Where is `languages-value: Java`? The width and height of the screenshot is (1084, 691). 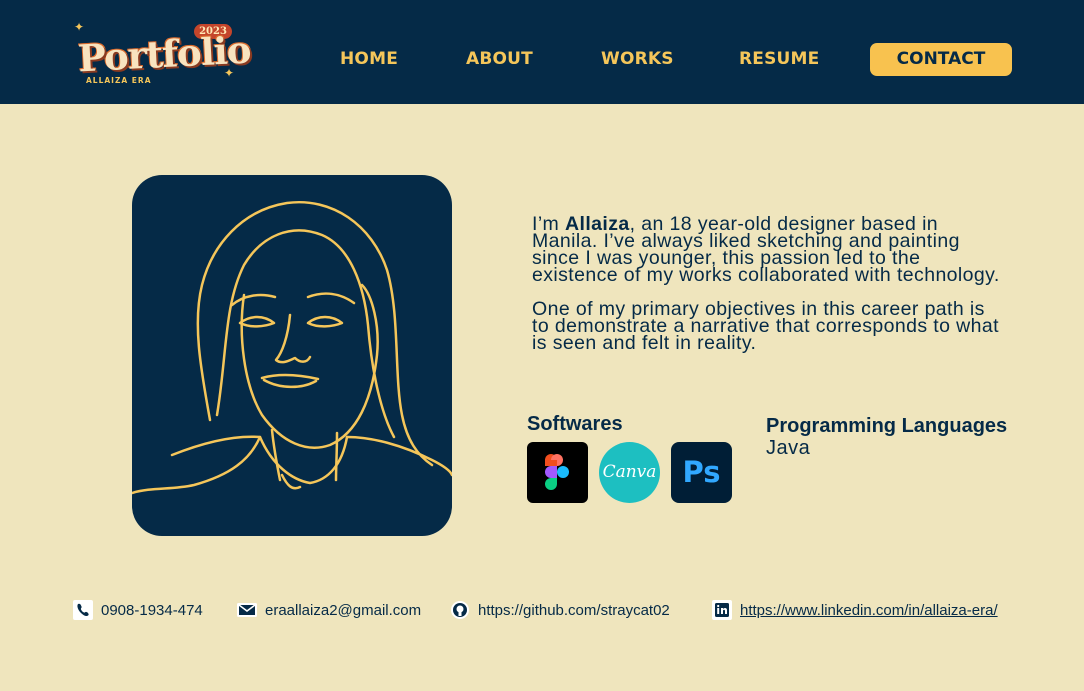 languages-value: Java is located at coordinates (788, 448).